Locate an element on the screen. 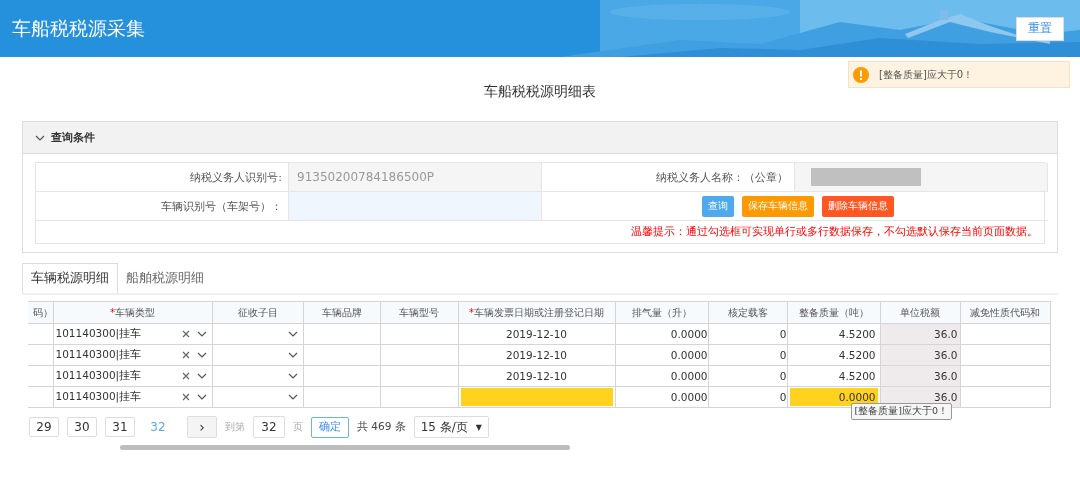 This screenshot has width=1080, height=479. hint-text: 温馨提示：通过勾选框可实现单行或多行数据保存，不勾选默认保存当前页面数据。 is located at coordinates (834, 232).